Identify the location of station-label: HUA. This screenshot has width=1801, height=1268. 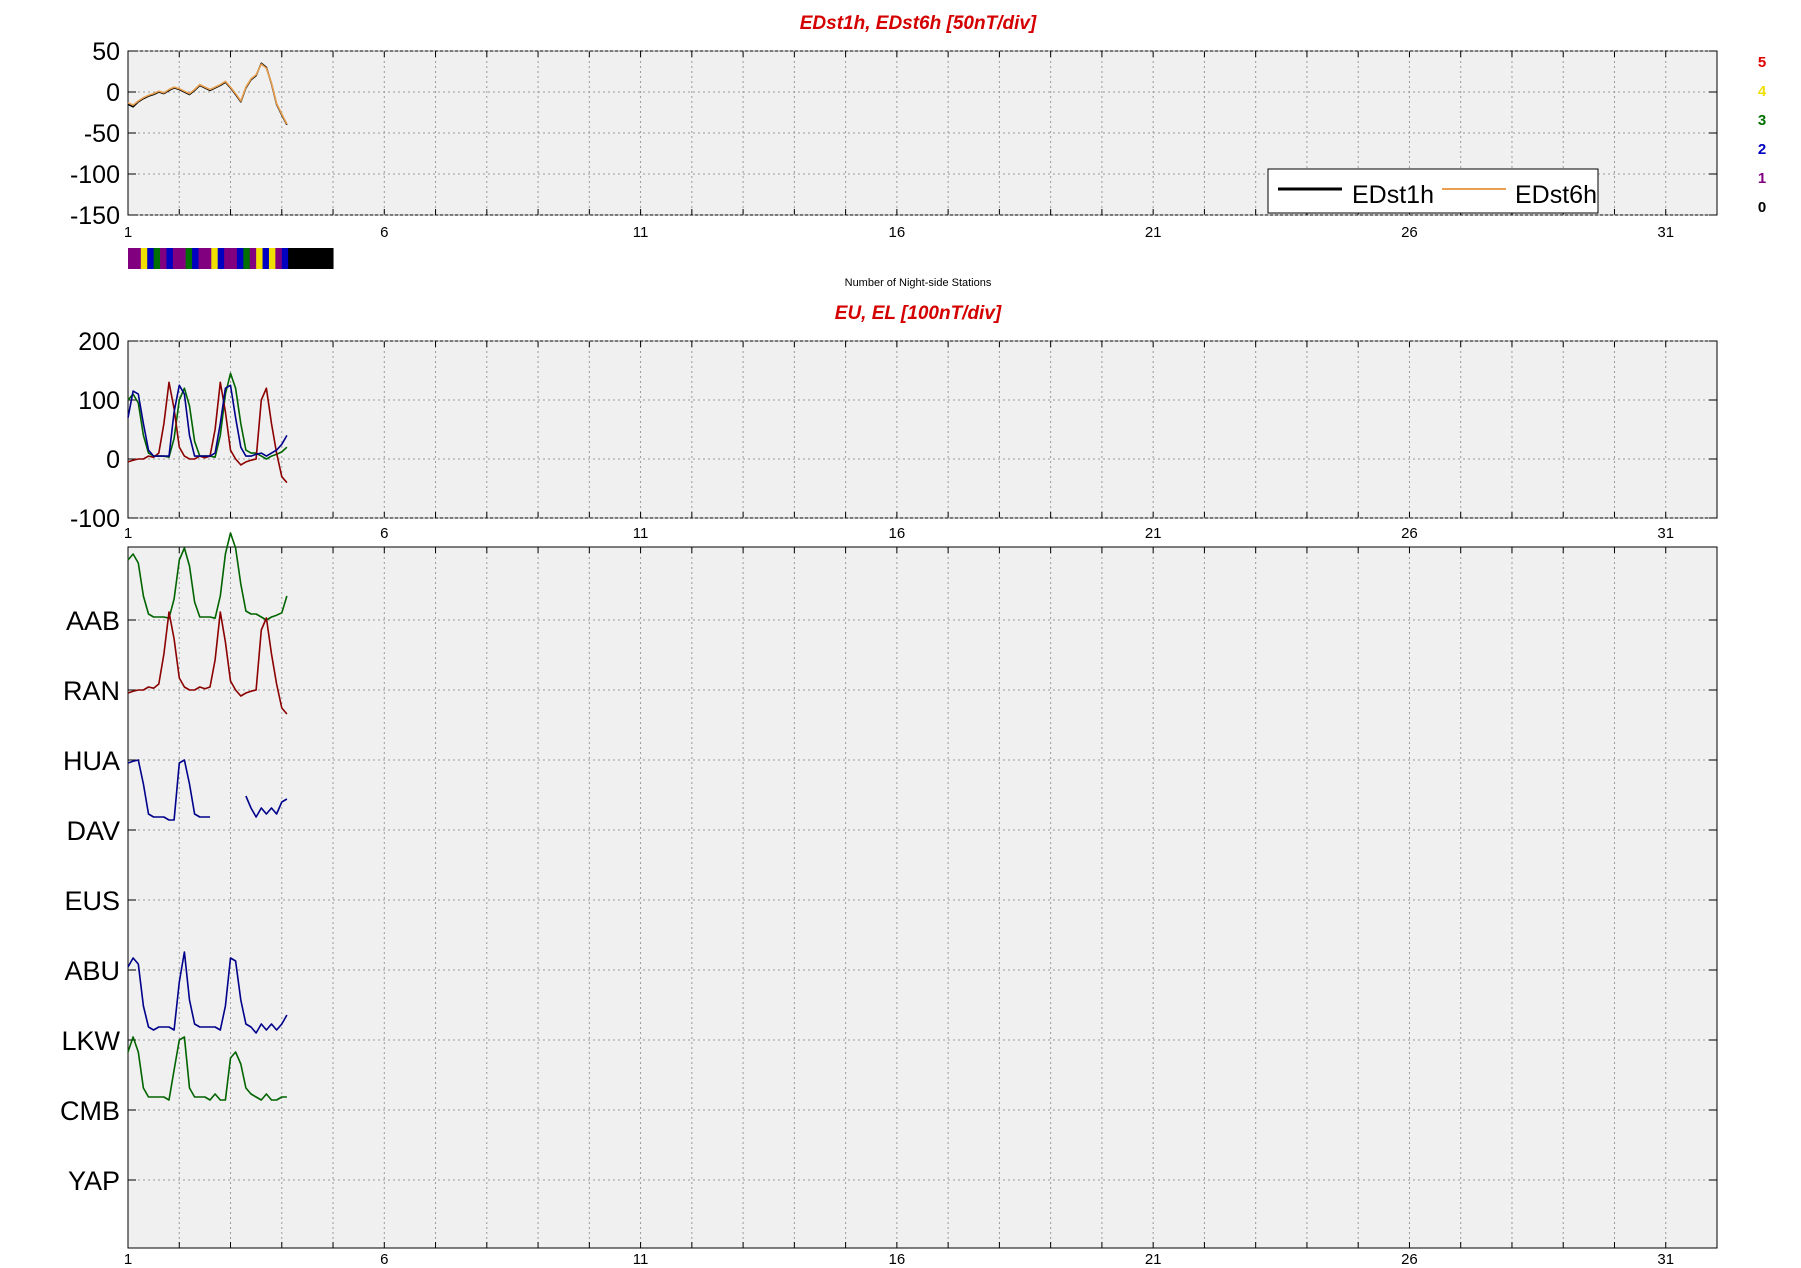
(91, 761).